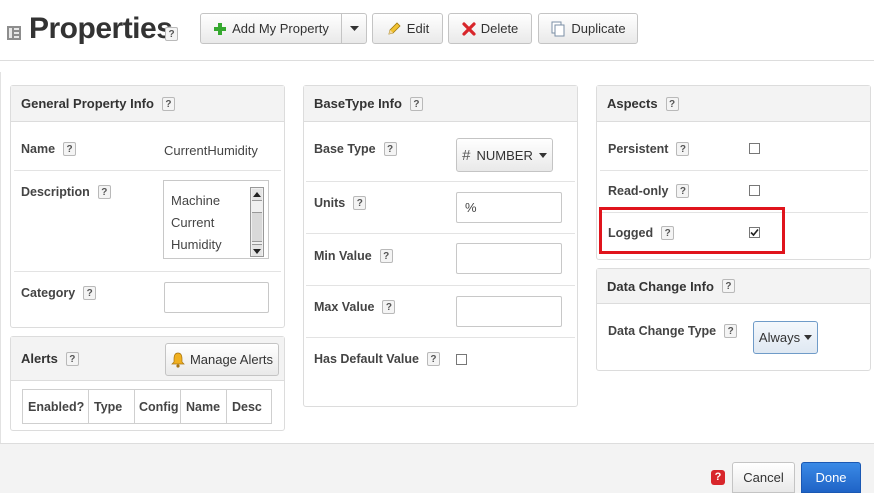 The image size is (874, 493). What do you see at coordinates (38, 149) in the screenshot?
I see `name-label: Name` at bounding box center [38, 149].